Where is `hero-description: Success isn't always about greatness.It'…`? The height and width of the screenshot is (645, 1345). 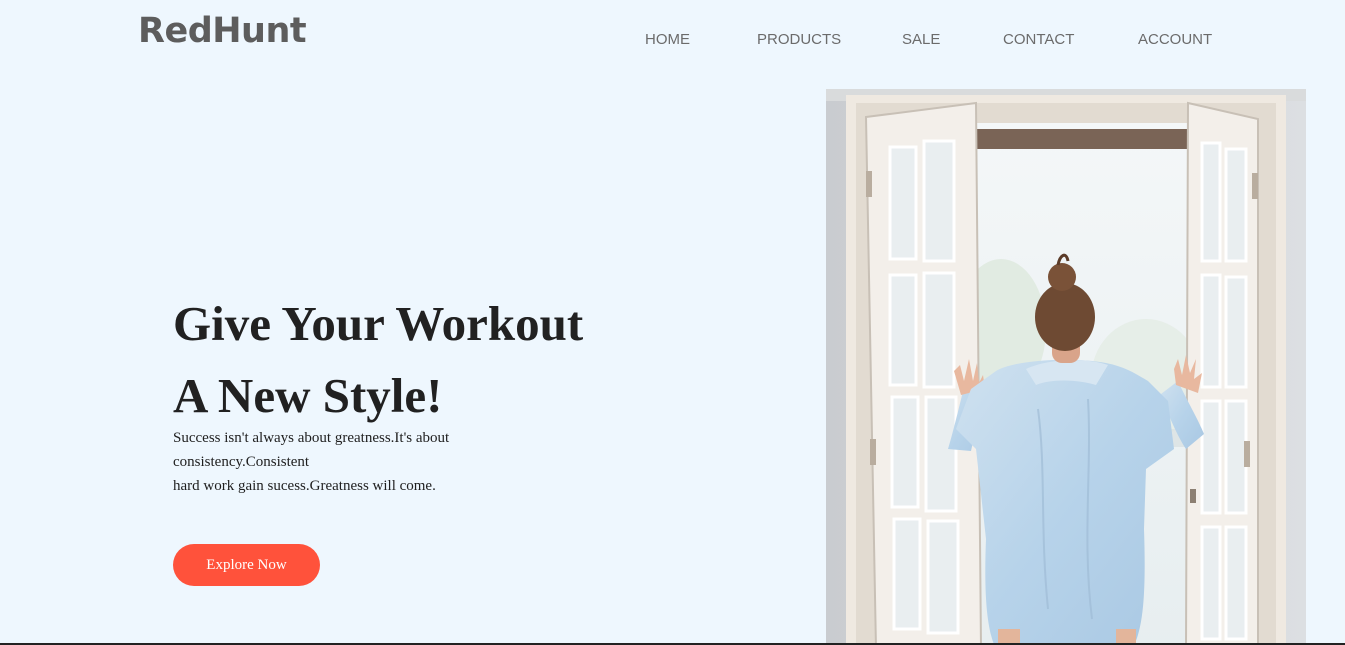
hero-description: Success isn't always about greatness.It'… is located at coordinates (338, 462).